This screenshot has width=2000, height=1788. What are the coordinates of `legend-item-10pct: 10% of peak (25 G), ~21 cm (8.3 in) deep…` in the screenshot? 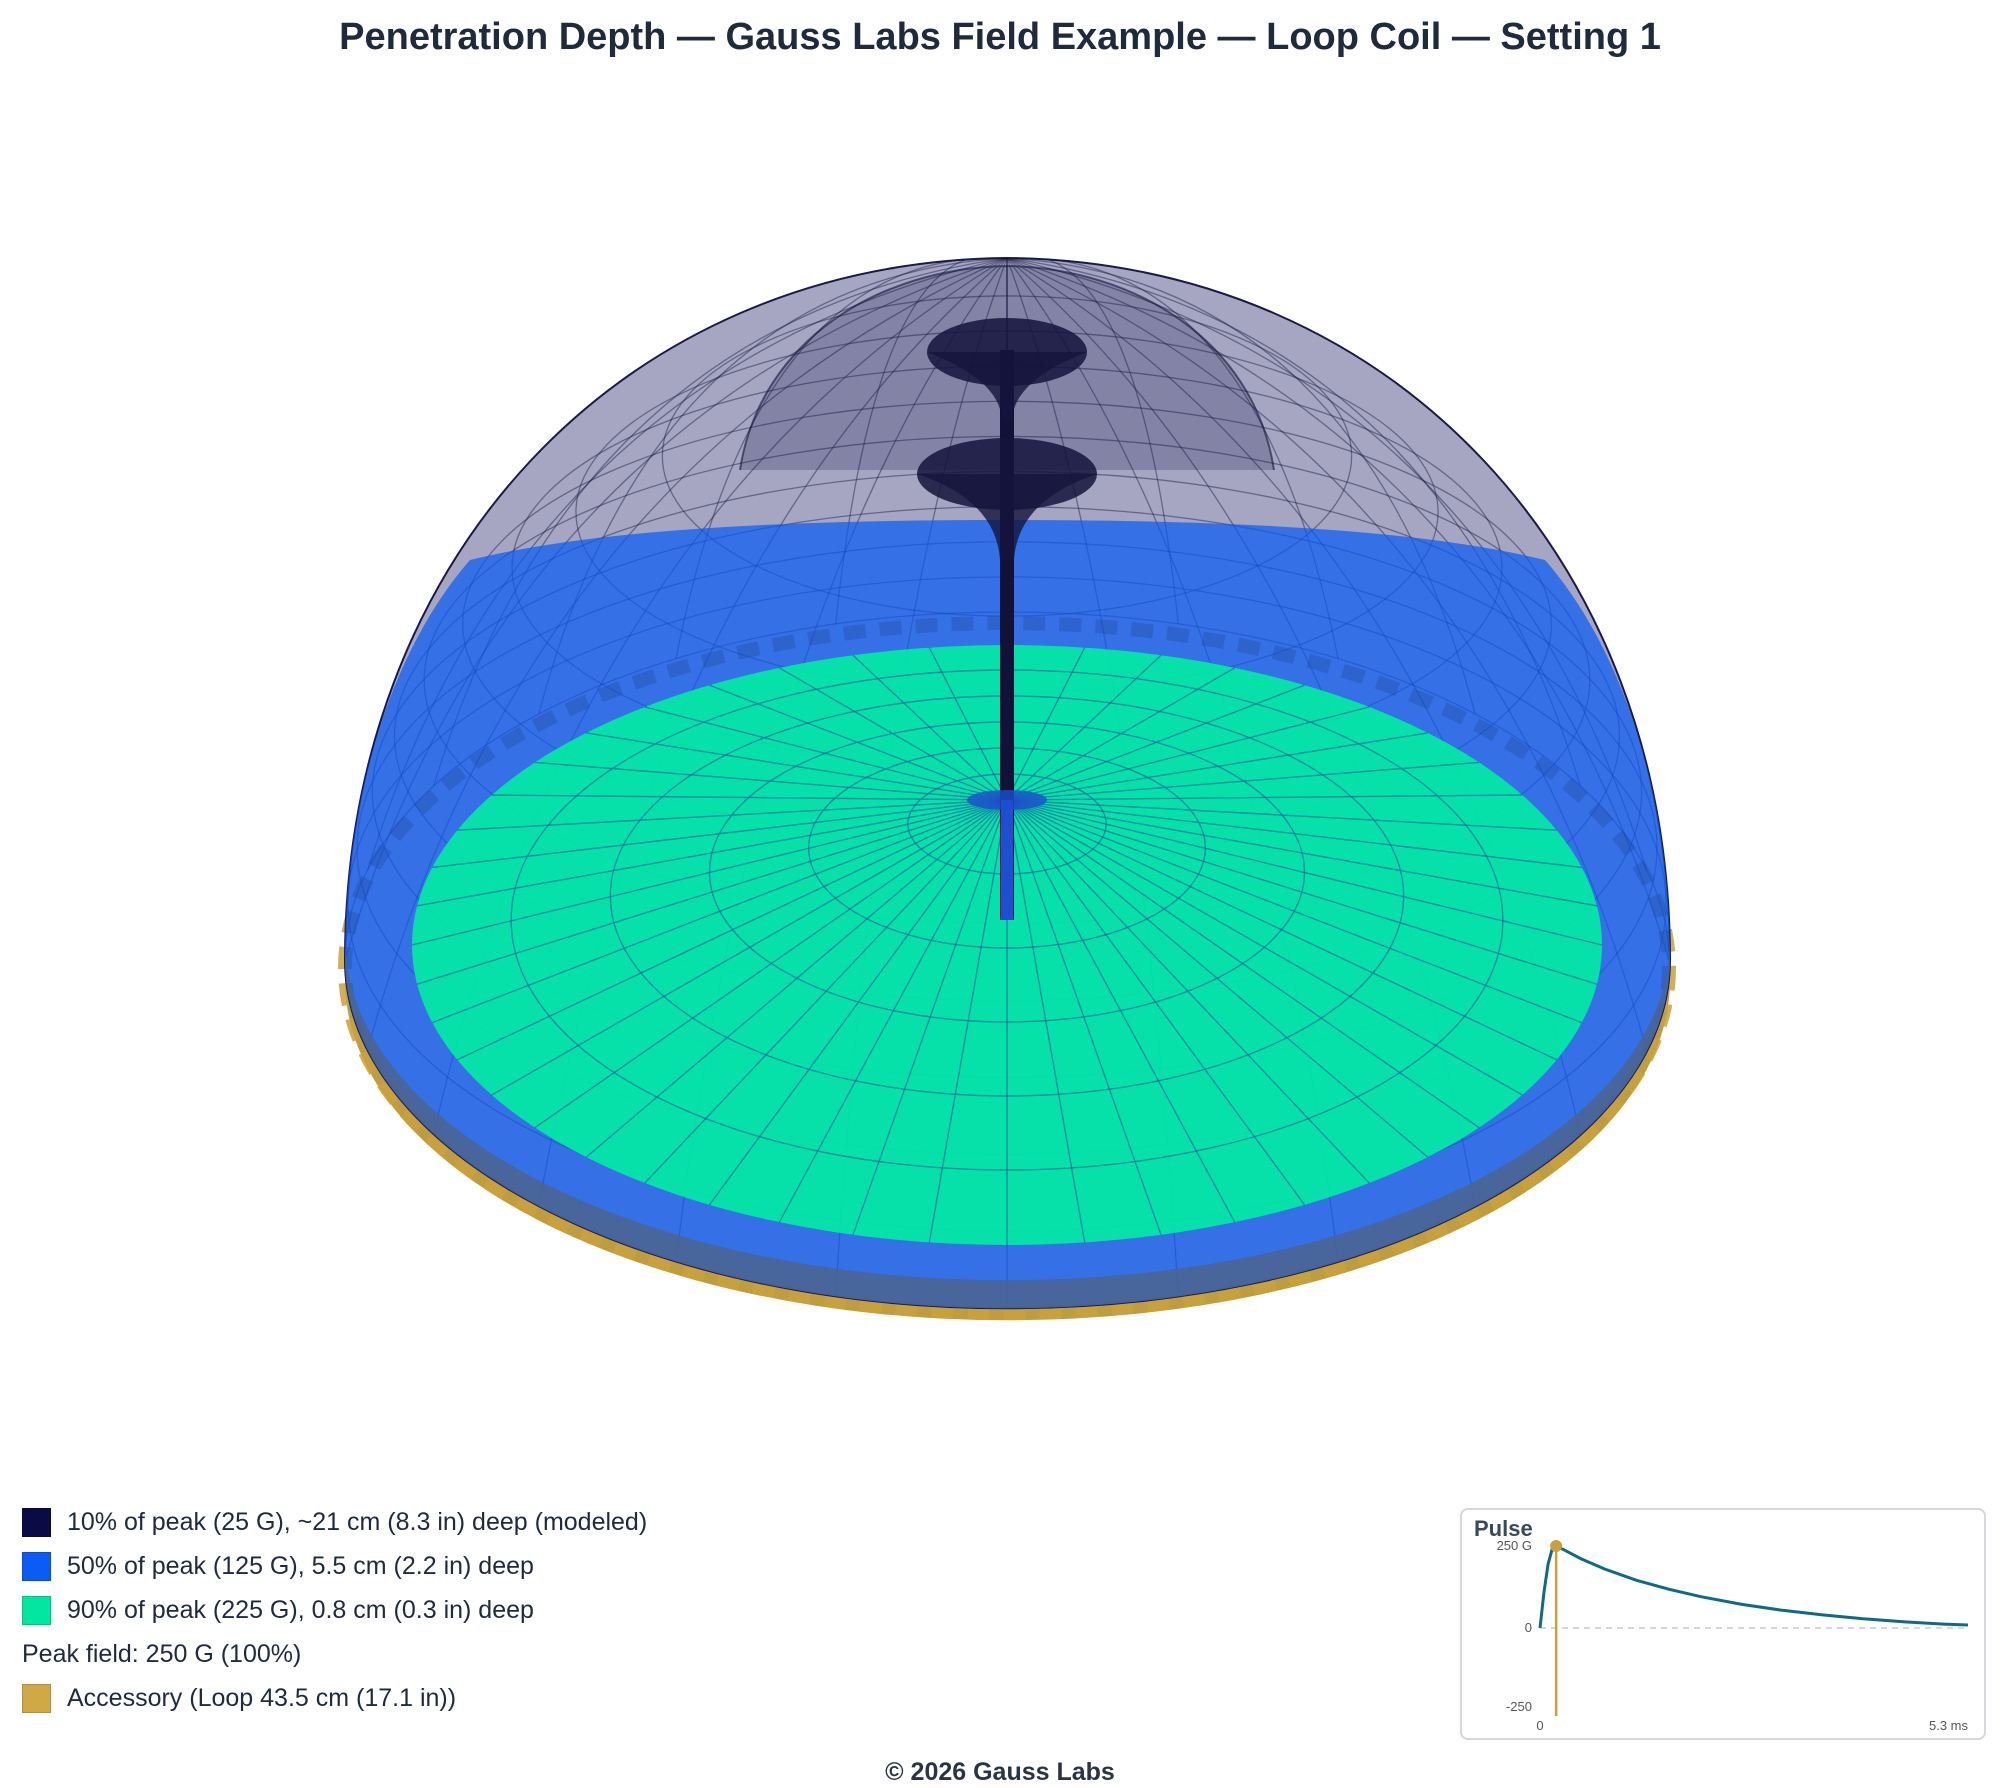 It's located at (334, 1522).